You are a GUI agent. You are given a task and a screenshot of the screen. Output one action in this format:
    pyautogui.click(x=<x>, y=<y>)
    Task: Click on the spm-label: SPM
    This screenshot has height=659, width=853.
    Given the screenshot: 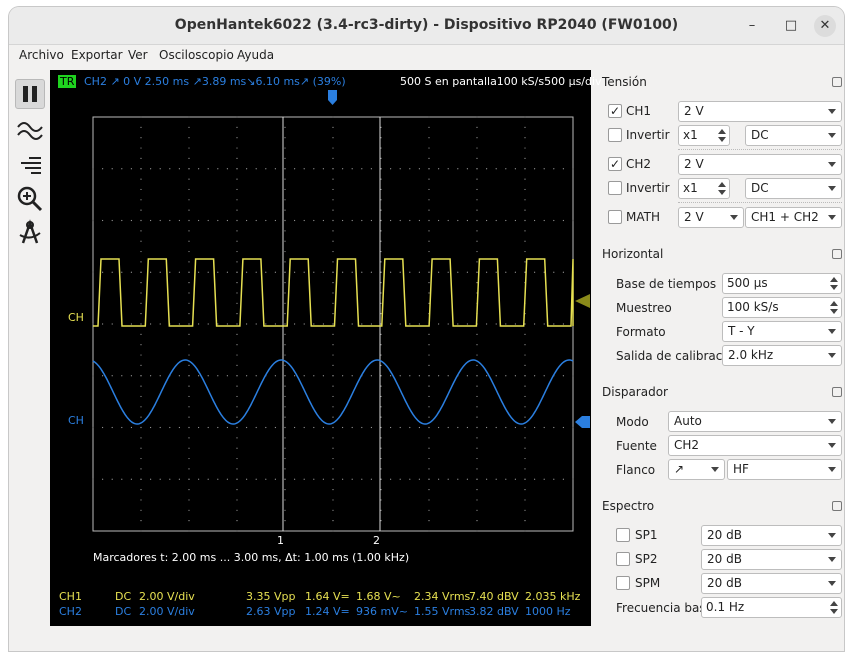 What is the action you would take?
    pyautogui.click(x=648, y=583)
    